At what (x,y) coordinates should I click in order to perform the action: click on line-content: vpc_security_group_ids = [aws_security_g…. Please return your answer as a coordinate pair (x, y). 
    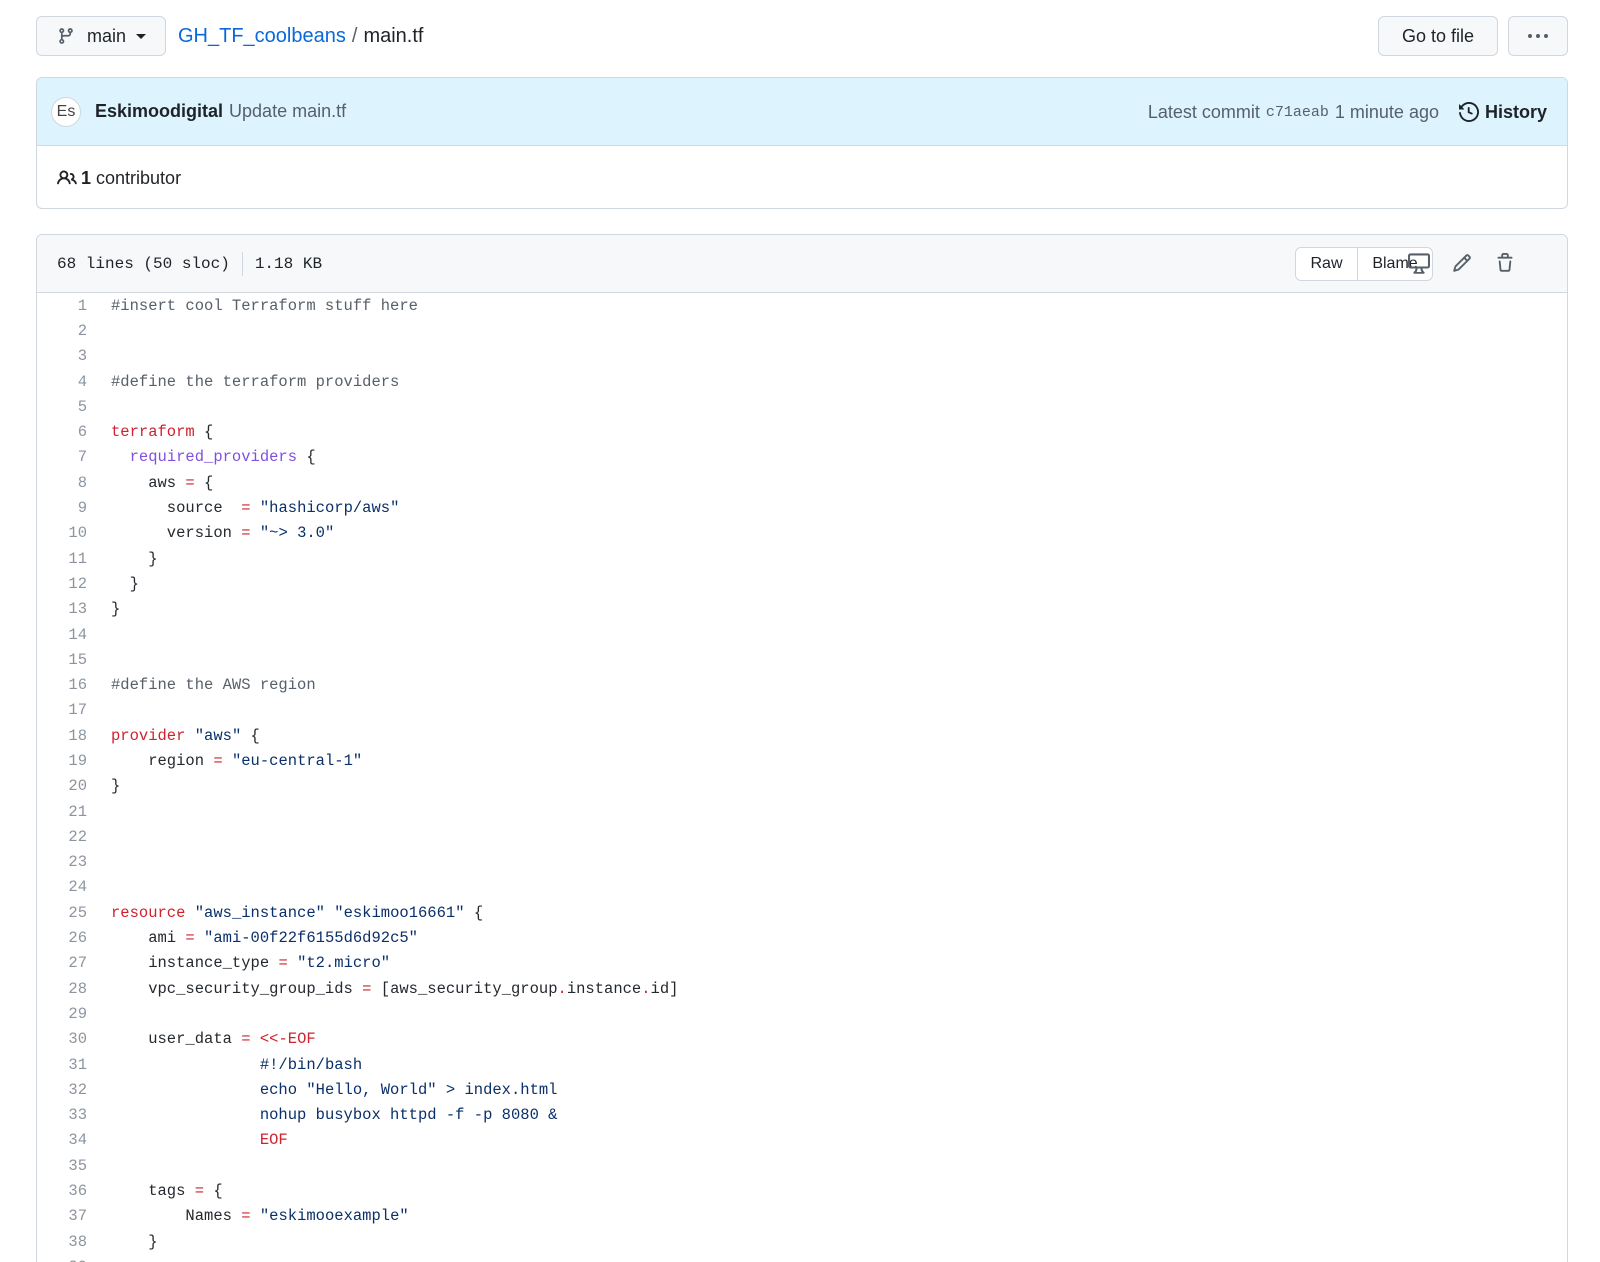
    Looking at the image, I should click on (382, 989).